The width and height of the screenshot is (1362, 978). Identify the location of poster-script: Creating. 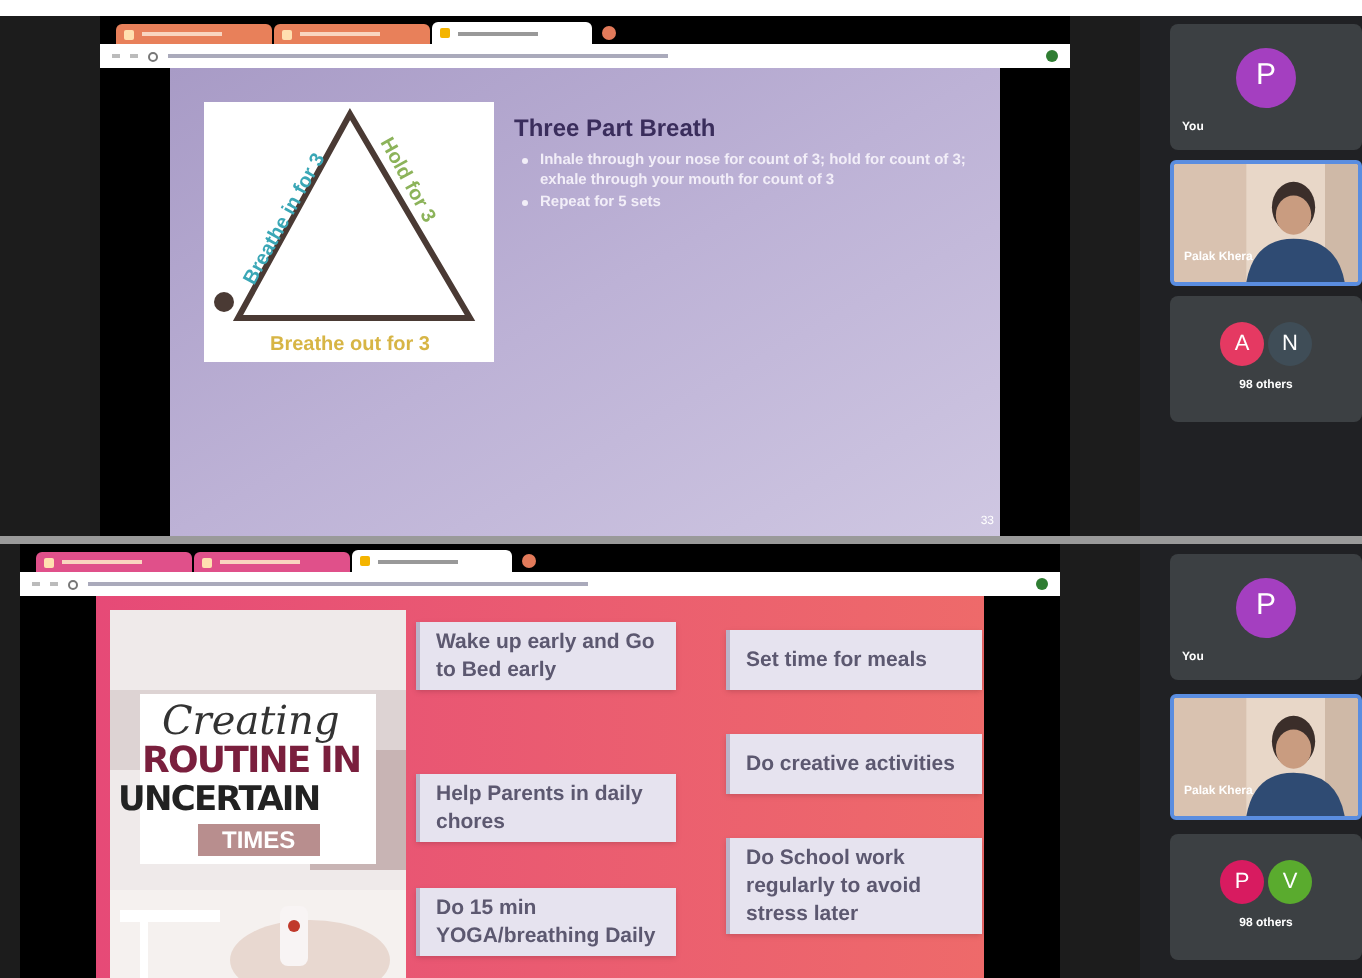
(251, 720).